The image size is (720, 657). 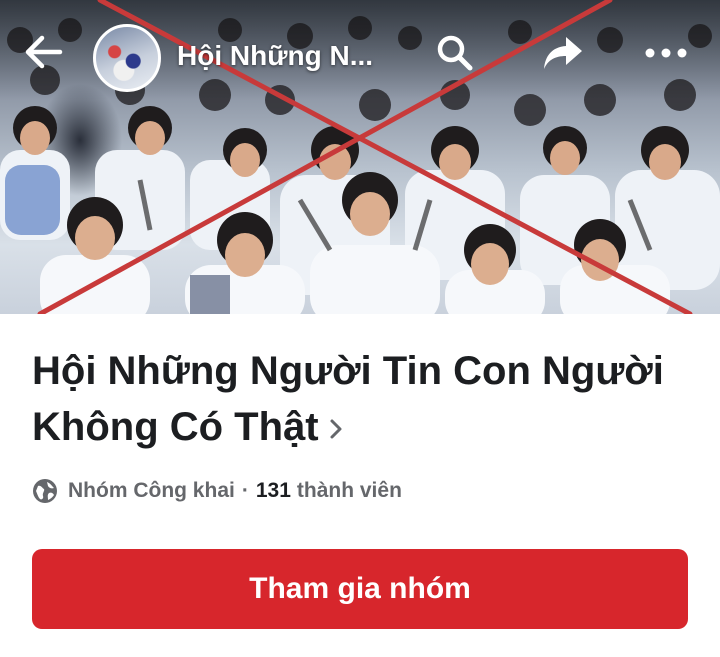 I want to click on more-options-button, so click(x=666, y=53).